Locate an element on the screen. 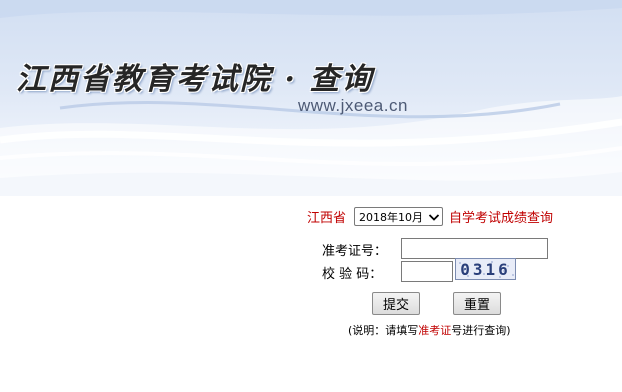 Image resolution: width=622 pixels, height=392 pixels. query-title: 自学考试成绩查询 is located at coordinates (501, 218).